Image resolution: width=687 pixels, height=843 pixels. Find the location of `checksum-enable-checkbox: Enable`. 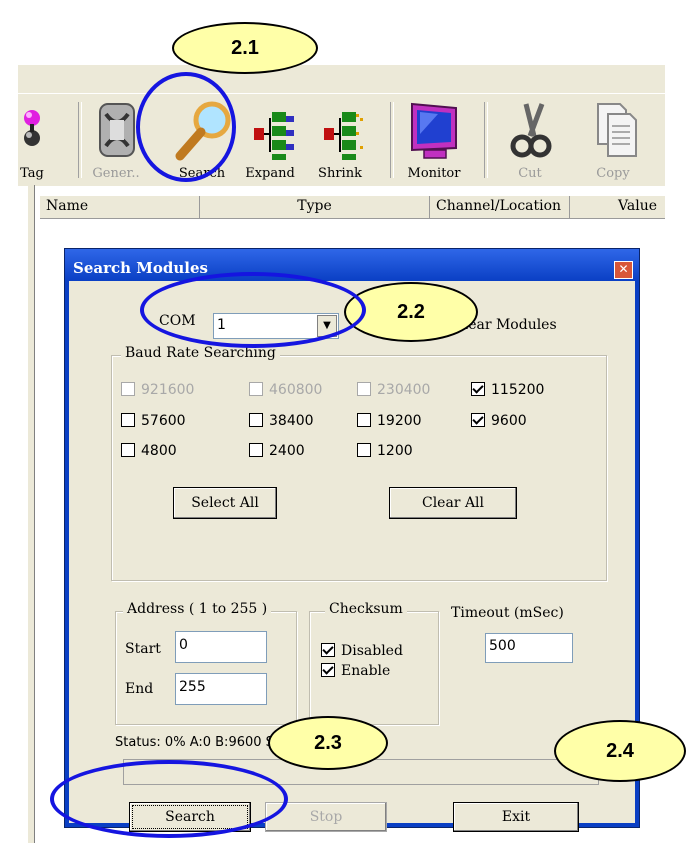

checksum-enable-checkbox: Enable is located at coordinates (355, 671).